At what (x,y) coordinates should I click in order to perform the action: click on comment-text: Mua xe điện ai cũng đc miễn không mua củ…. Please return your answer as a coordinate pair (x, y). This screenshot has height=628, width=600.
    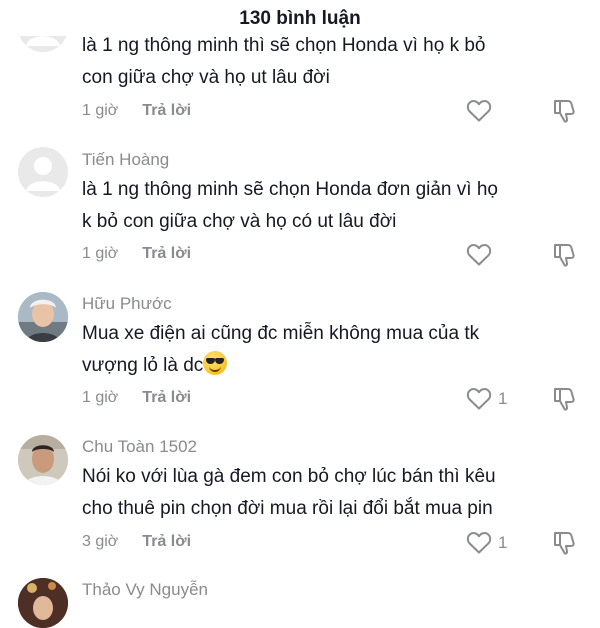
    Looking at the image, I should click on (334, 350).